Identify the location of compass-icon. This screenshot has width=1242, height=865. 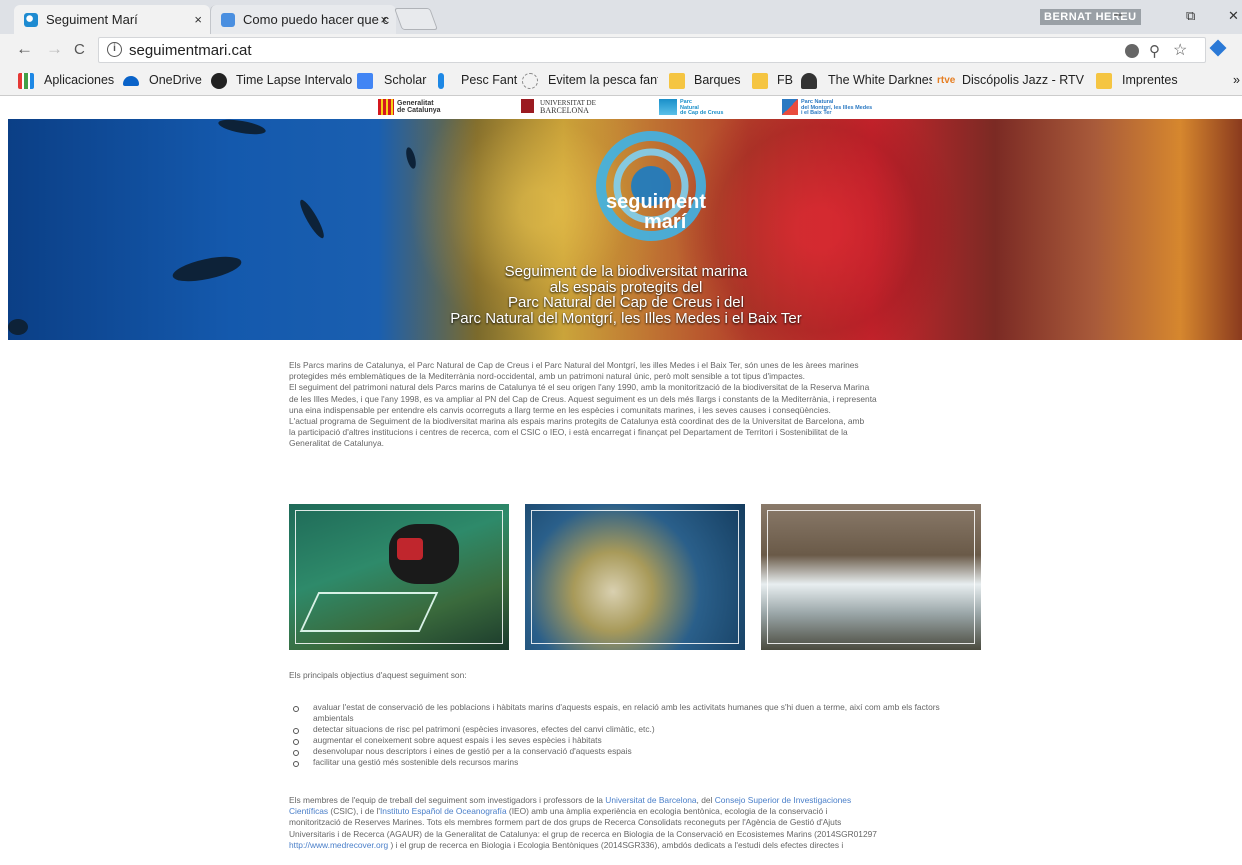
(530, 81).